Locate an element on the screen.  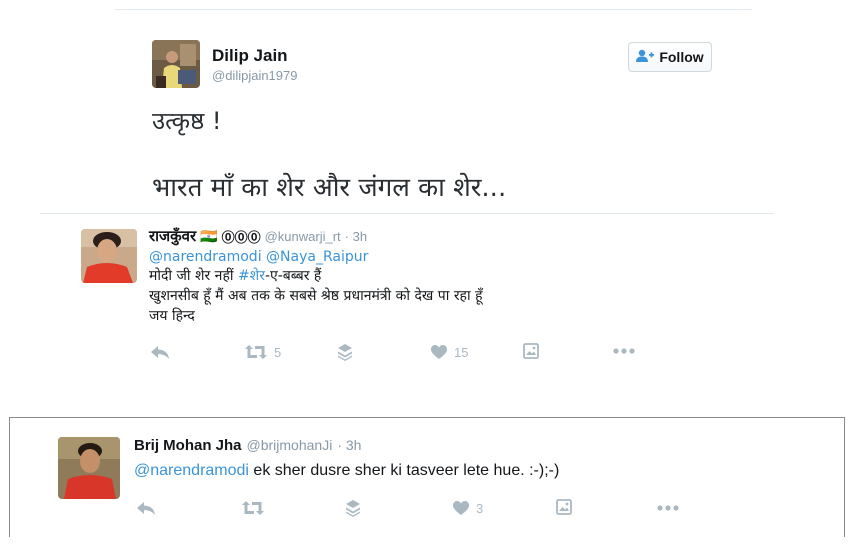
retweet-button is located at coordinates (253, 508).